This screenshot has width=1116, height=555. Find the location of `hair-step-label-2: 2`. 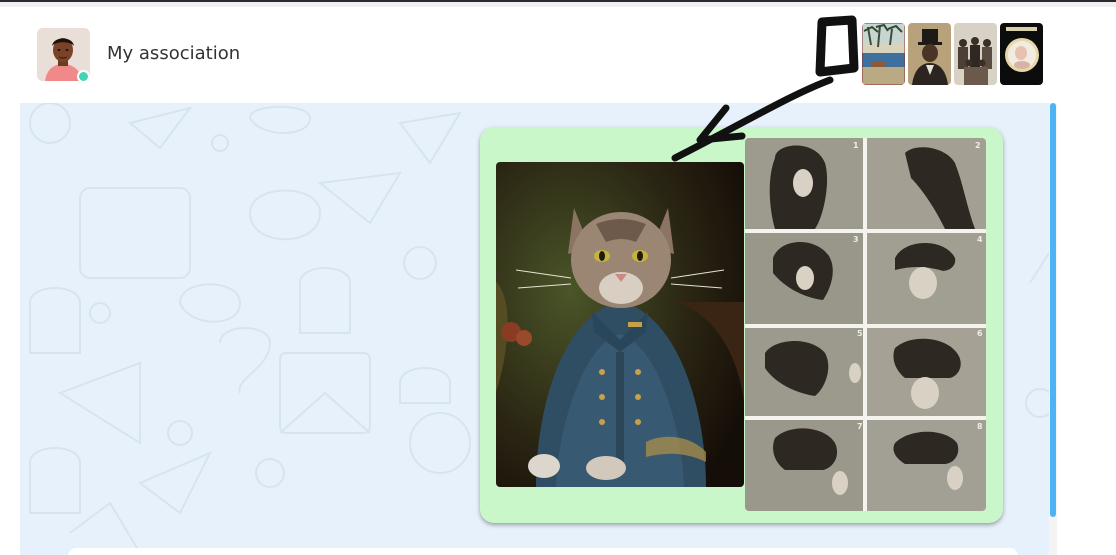

hair-step-label-2: 2 is located at coordinates (978, 145).